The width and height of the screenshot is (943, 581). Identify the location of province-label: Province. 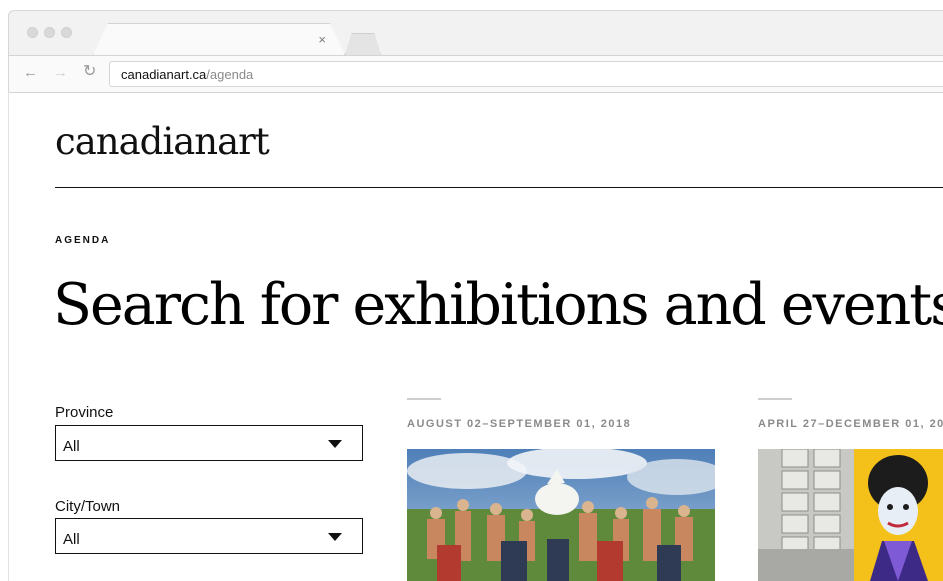
(84, 412).